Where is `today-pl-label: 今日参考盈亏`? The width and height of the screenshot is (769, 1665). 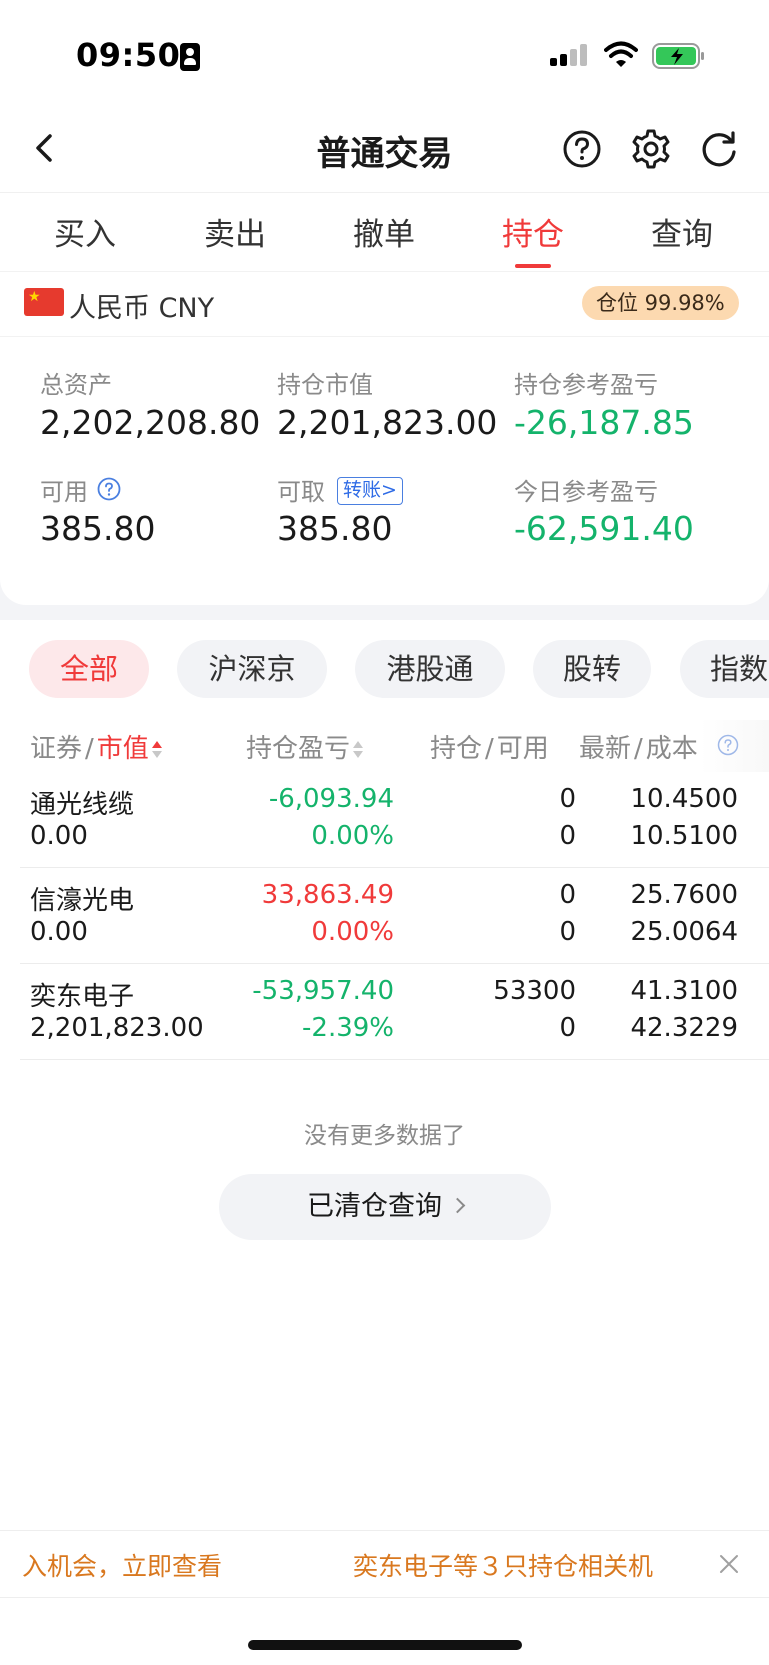
today-pl-label: 今日参考盈亏 is located at coordinates (586, 492).